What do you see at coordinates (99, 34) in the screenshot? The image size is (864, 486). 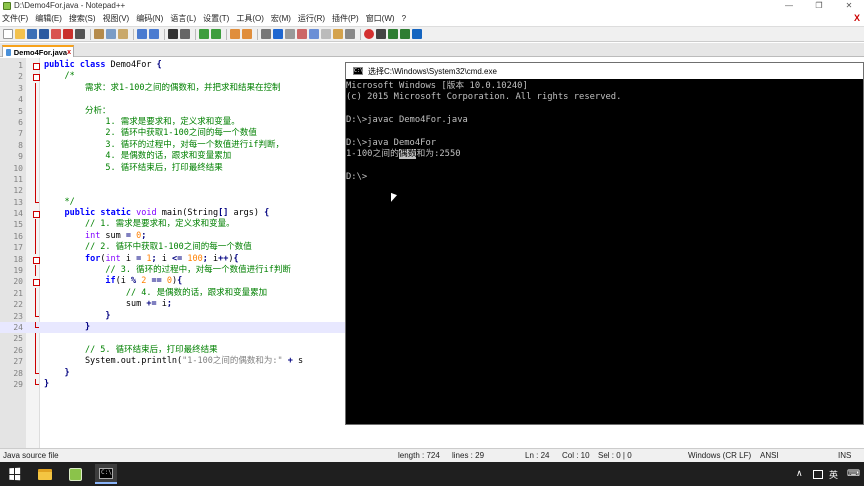 I see `cut-icon` at bounding box center [99, 34].